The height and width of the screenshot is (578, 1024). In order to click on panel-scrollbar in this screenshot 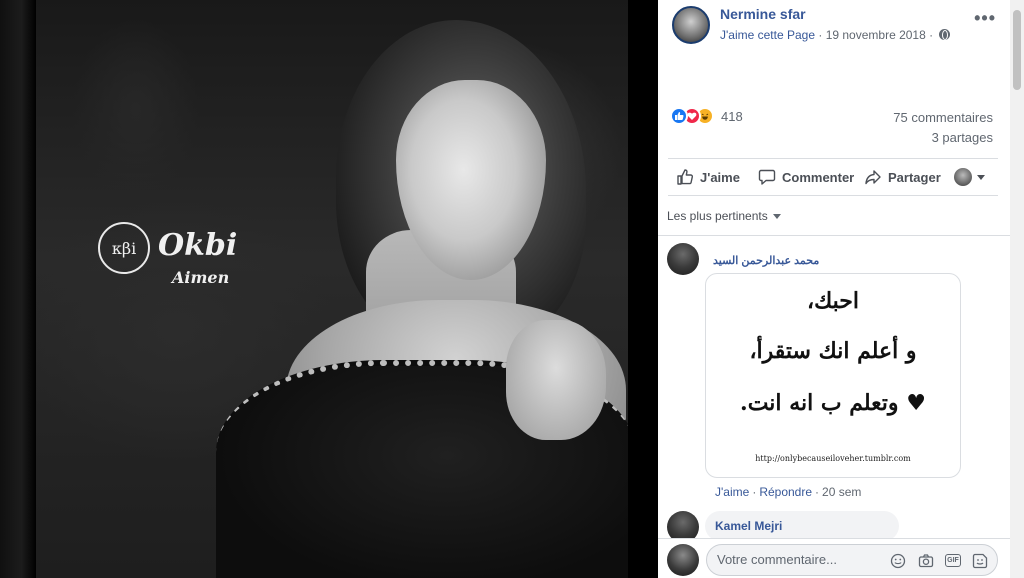, I will do `click(1017, 289)`.